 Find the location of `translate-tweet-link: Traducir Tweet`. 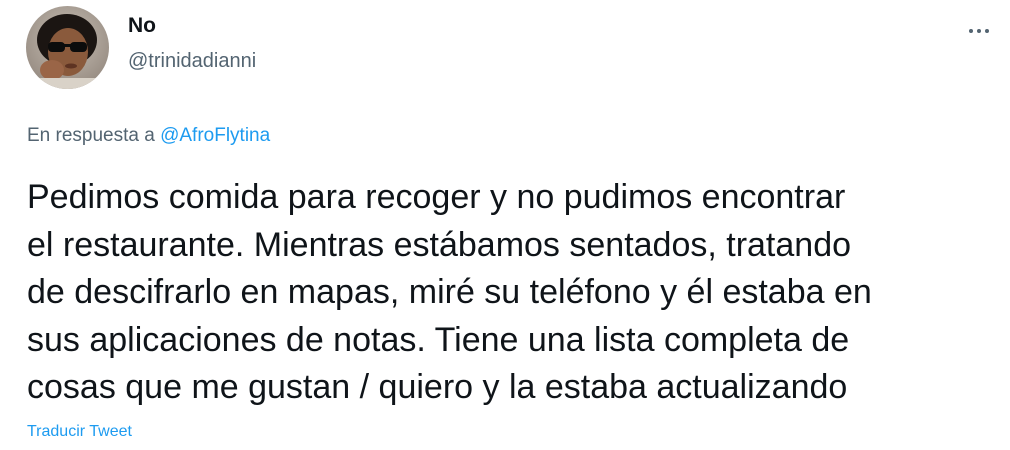

translate-tweet-link: Traducir Tweet is located at coordinates (79, 432).